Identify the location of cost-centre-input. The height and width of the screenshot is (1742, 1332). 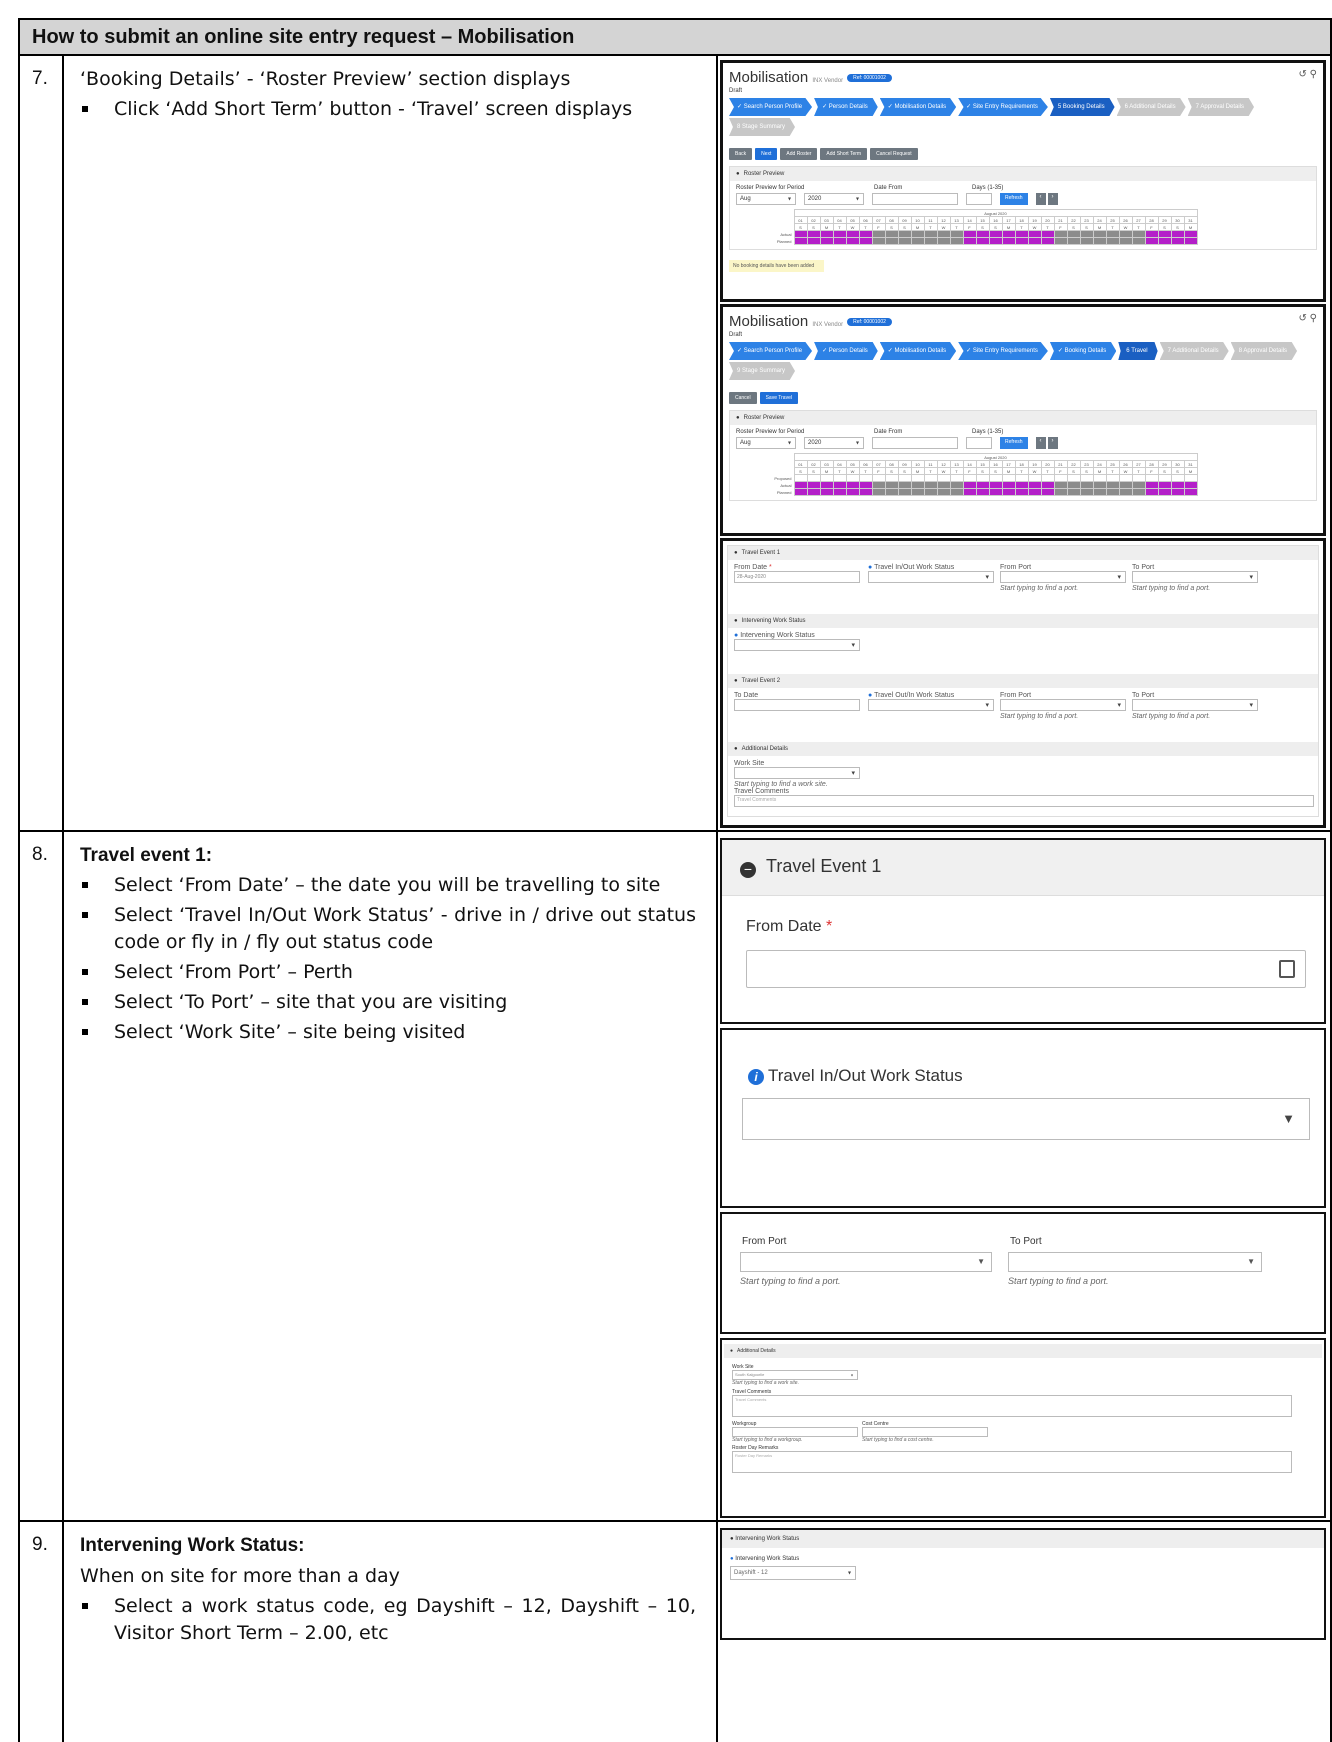
(925, 1432).